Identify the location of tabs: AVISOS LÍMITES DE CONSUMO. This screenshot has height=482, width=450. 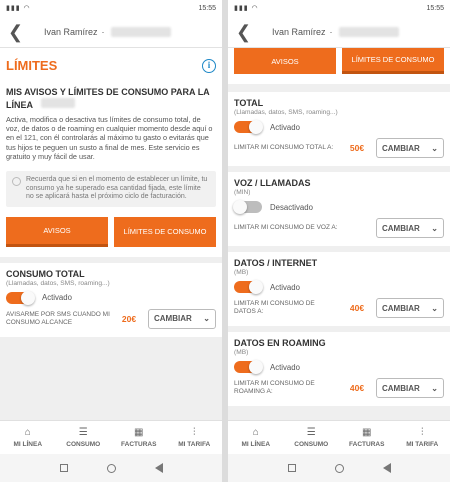
(111, 235).